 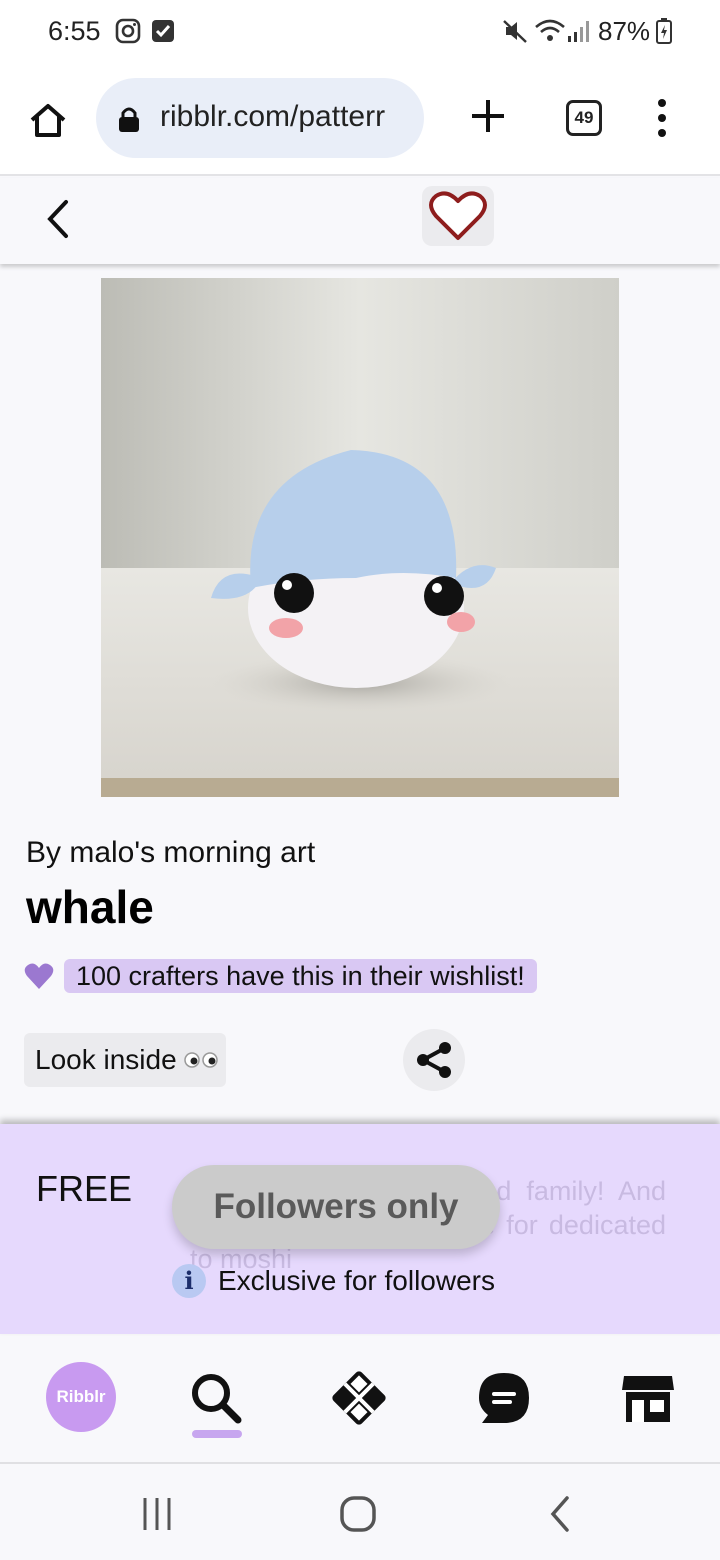 What do you see at coordinates (356, 1280) in the screenshot?
I see `exclusive-note: Exclusive for followers` at bounding box center [356, 1280].